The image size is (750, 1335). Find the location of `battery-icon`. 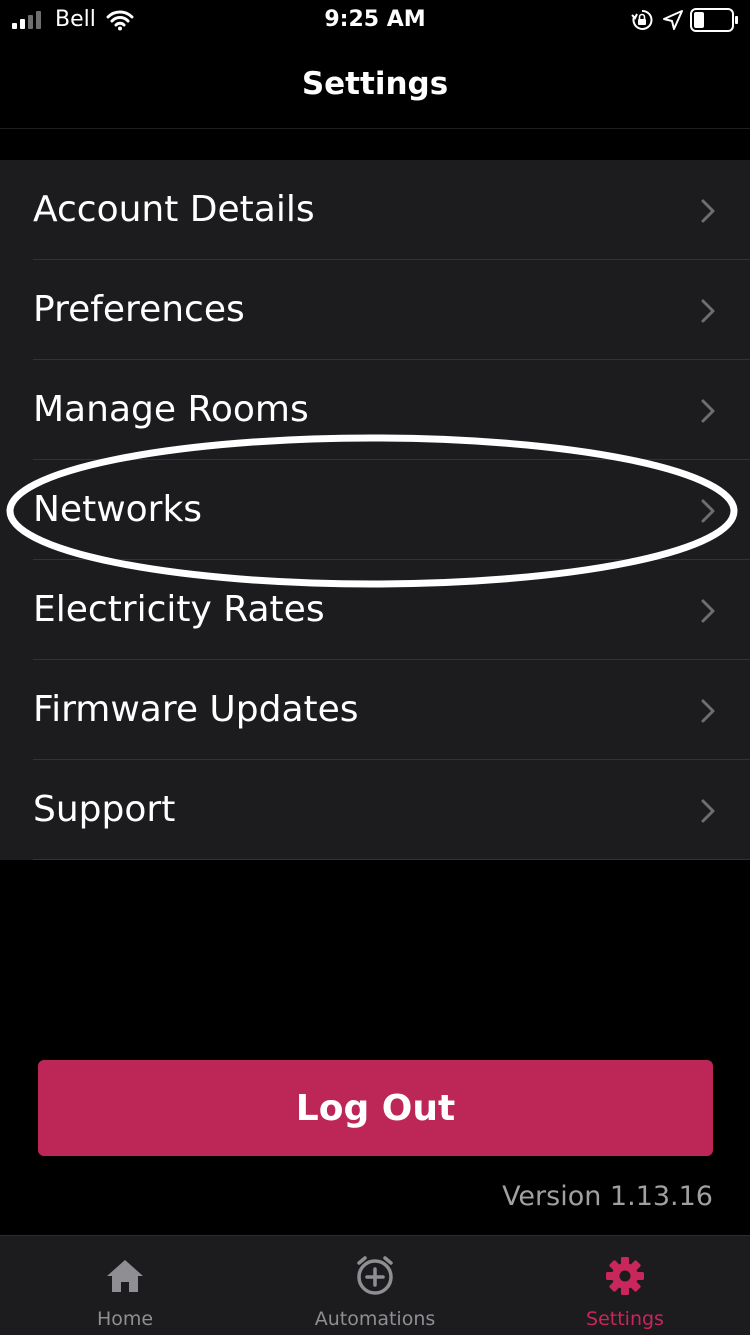

battery-icon is located at coordinates (714, 20).